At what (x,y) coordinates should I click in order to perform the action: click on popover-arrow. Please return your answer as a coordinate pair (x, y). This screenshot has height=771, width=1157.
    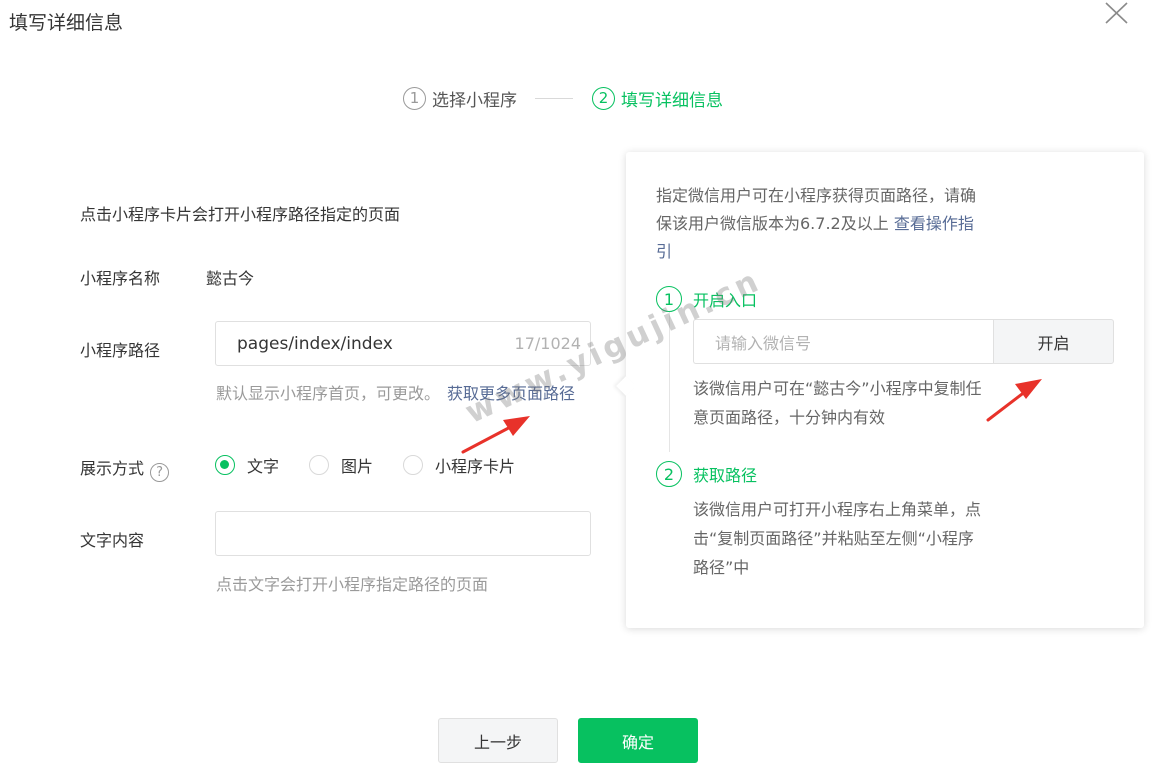
    Looking at the image, I should click on (626, 386).